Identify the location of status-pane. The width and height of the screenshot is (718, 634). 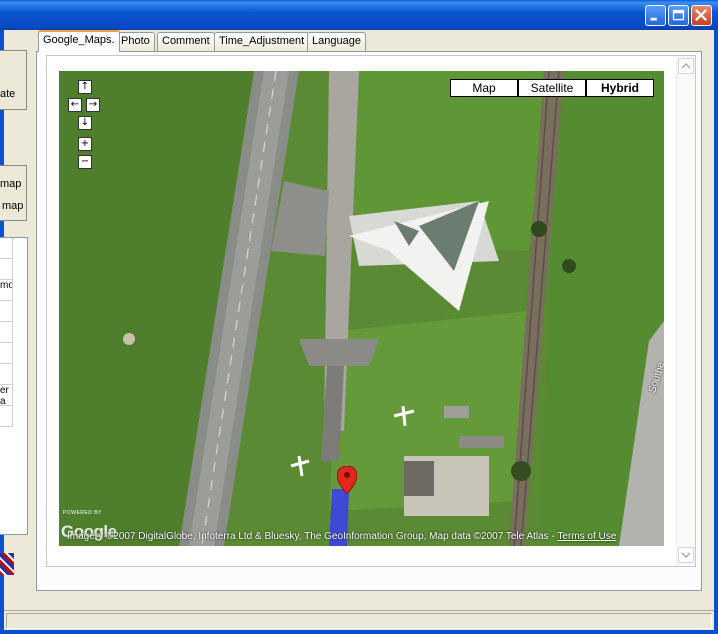
(359, 621).